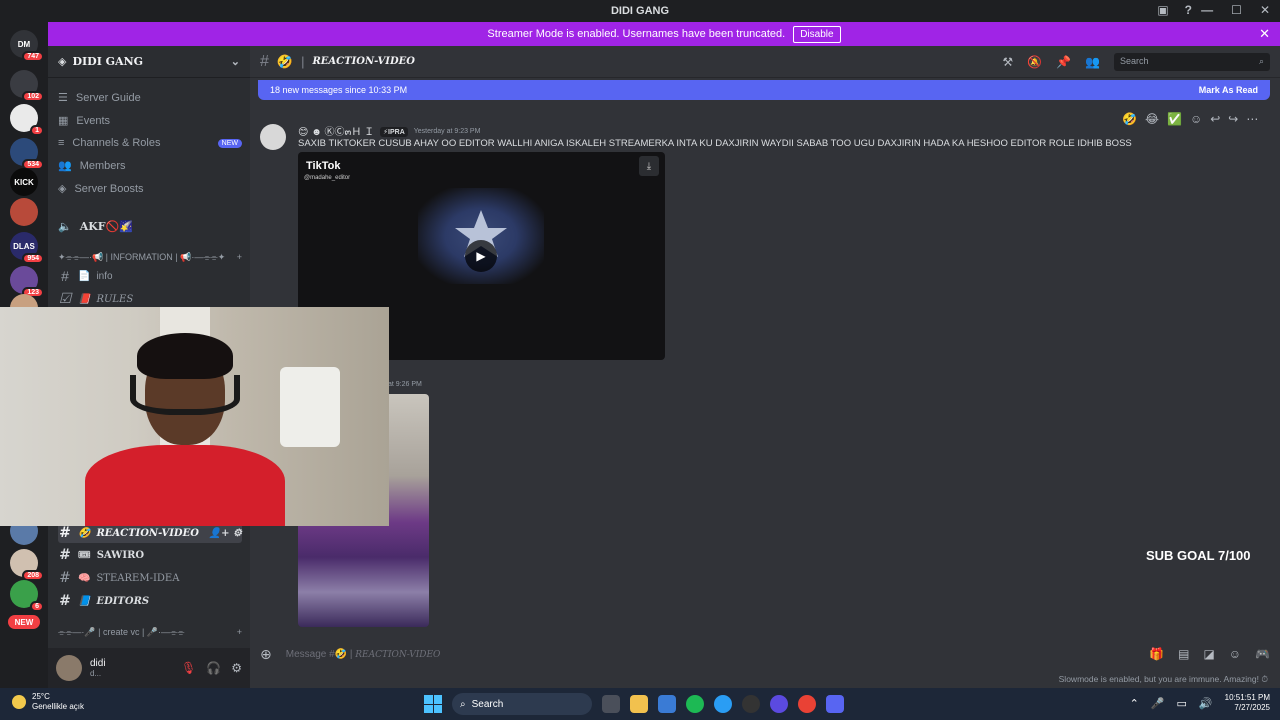 This screenshot has width=1280, height=720. Describe the element at coordinates (150, 601) in the screenshot. I see `channel-editors: # 📘 EDITORS` at that location.